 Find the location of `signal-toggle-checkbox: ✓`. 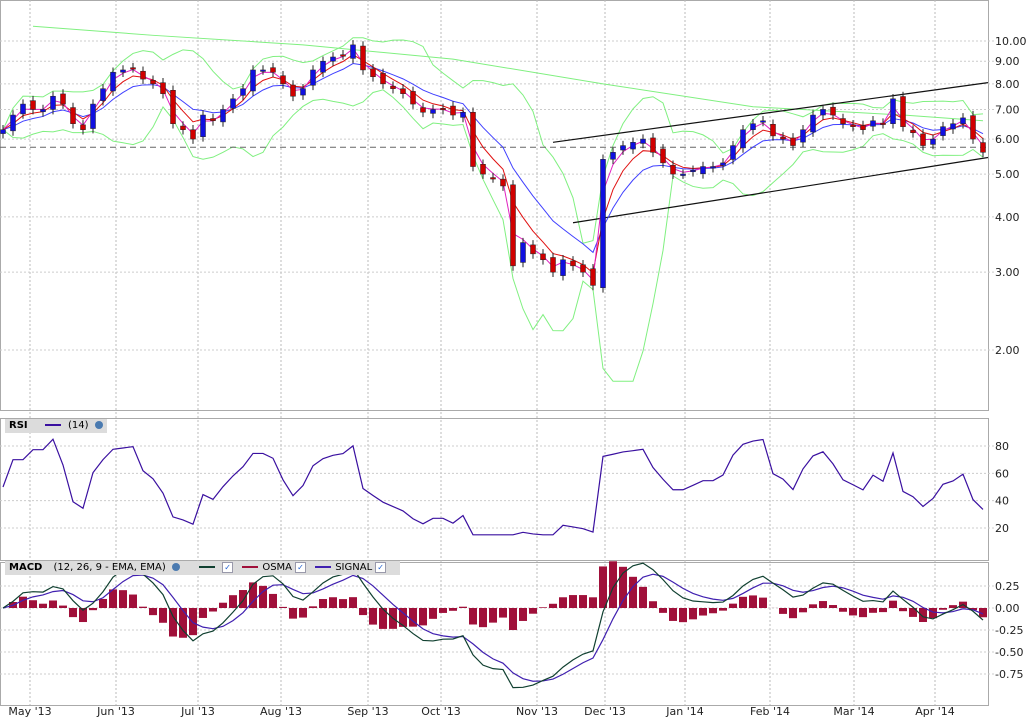

signal-toggle-checkbox: ✓ is located at coordinates (381, 567).